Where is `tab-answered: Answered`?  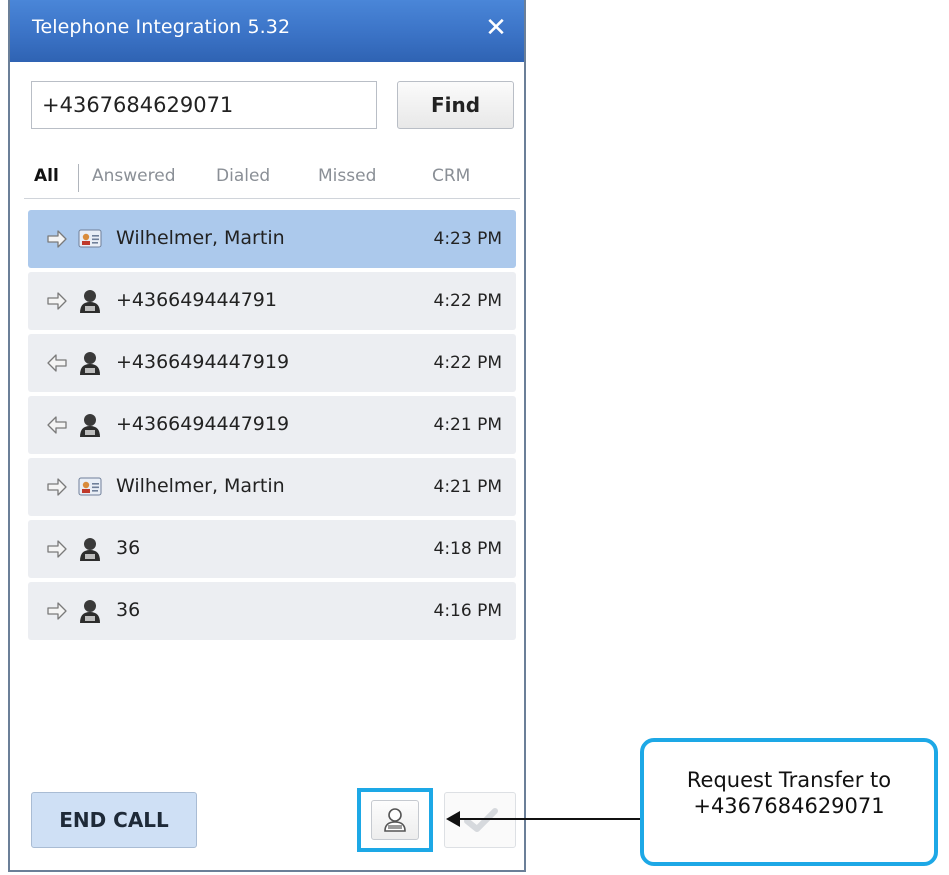
tab-answered: Answered is located at coordinates (134, 176).